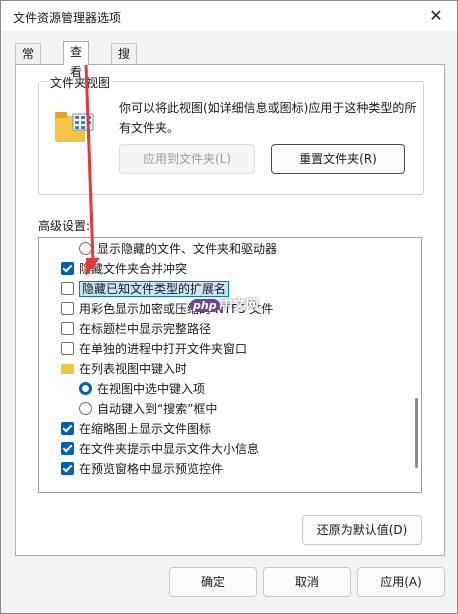  I want to click on restore-defaults-button: 还原为默认值(D), so click(362, 530).